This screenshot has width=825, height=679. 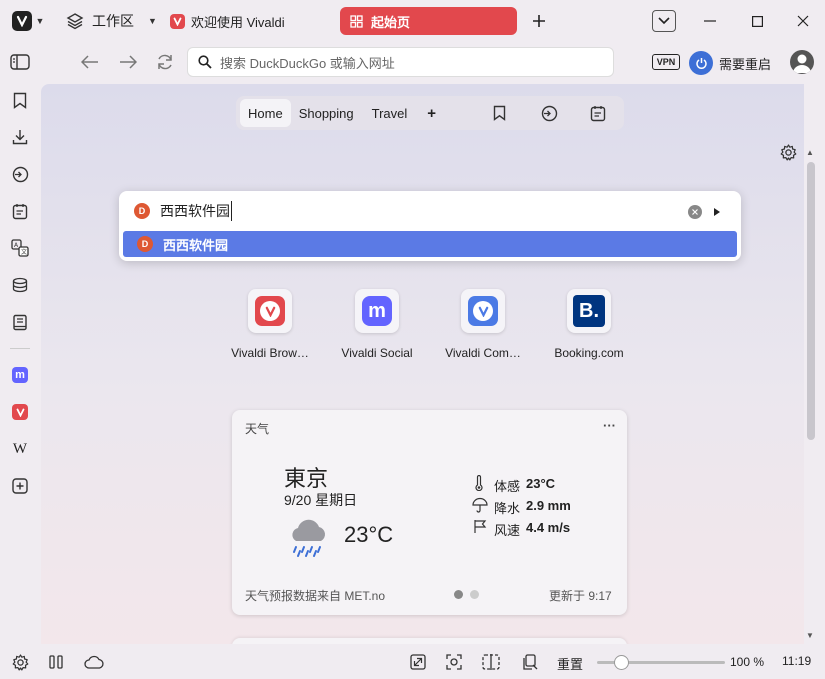 I want to click on duckduckgo-icon: D, so click(x=145, y=244).